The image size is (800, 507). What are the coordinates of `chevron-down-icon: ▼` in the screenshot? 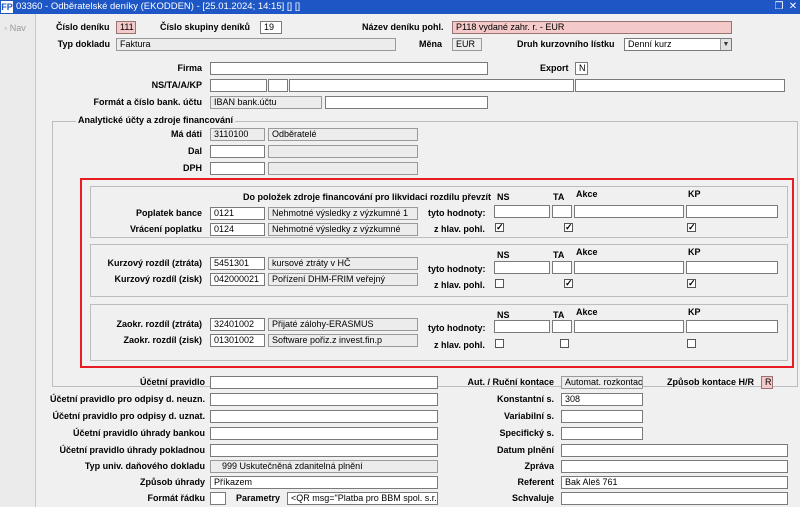 It's located at (725, 44).